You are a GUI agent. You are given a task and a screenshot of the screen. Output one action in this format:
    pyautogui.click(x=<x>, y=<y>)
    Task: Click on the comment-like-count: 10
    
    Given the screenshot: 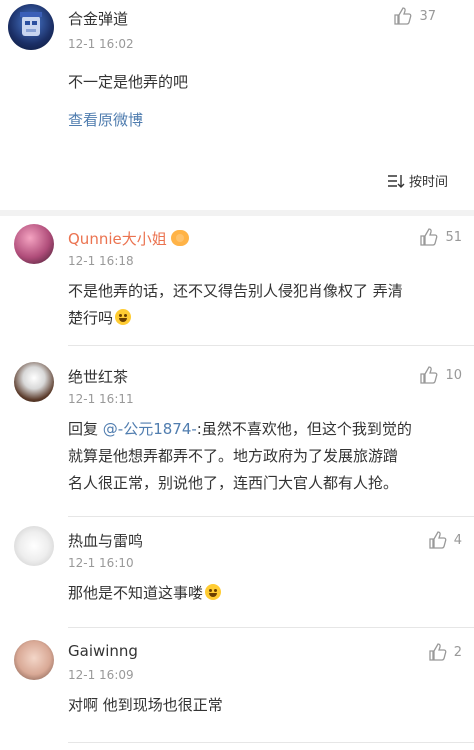 What is the action you would take?
    pyautogui.click(x=453, y=375)
    